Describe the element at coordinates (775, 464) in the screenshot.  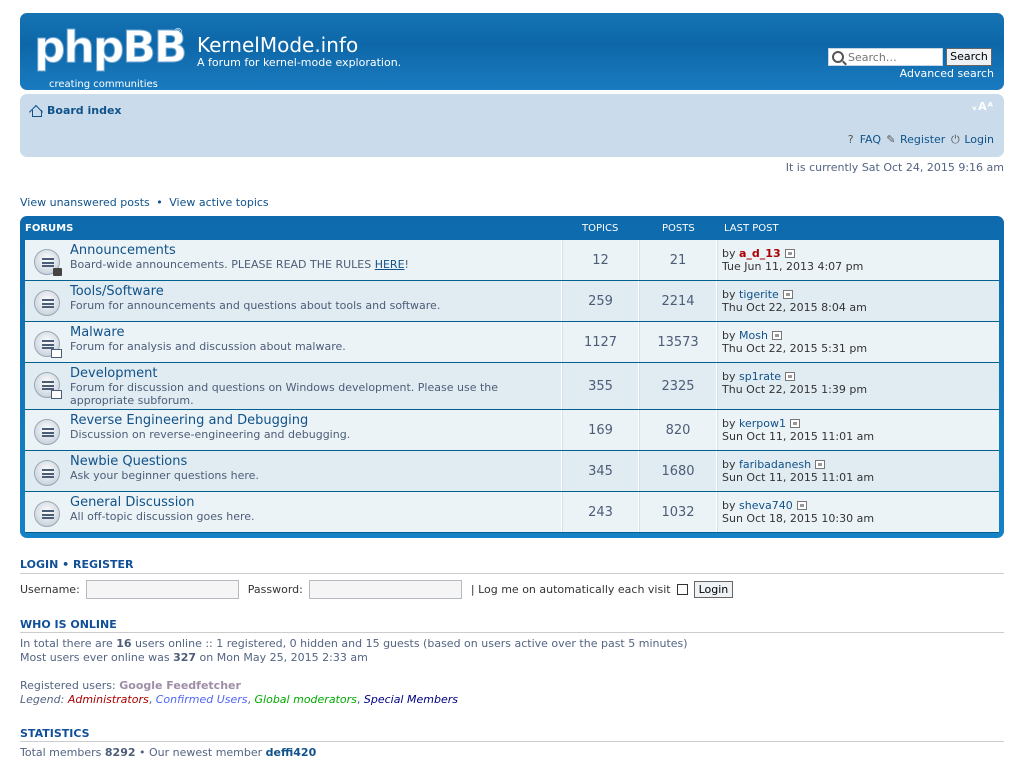
I see `last-post-user: faribadanesh` at that location.